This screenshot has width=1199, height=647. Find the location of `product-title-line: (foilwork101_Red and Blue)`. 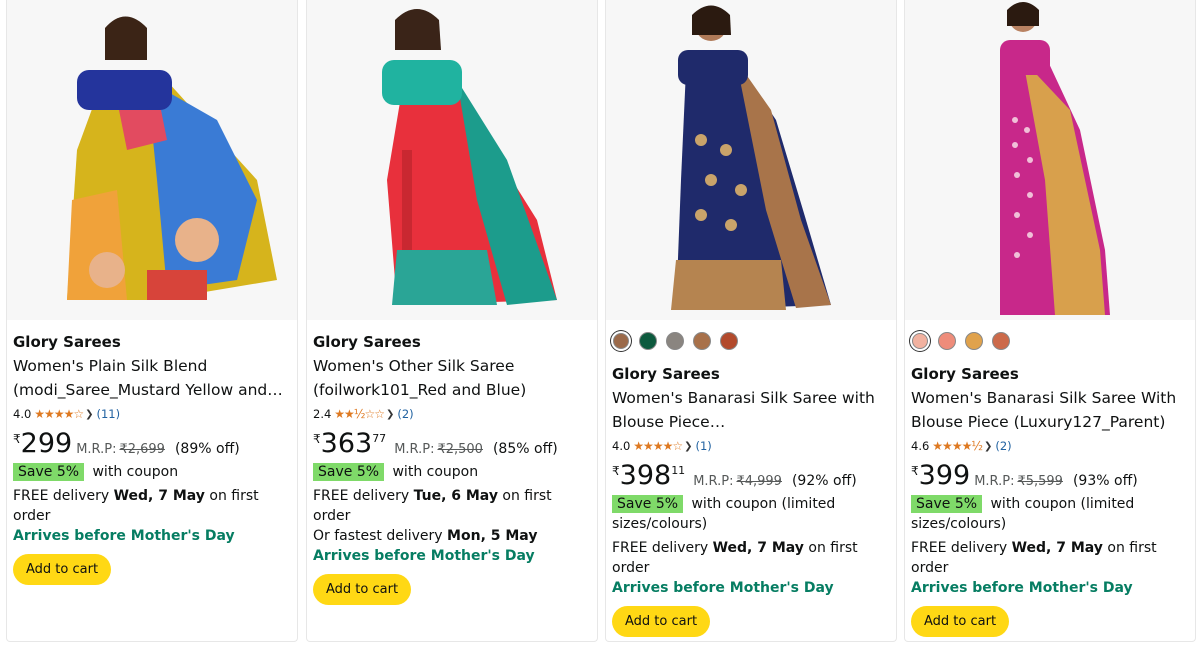

product-title-line: (foilwork101_Red and Blue) is located at coordinates (452, 390).